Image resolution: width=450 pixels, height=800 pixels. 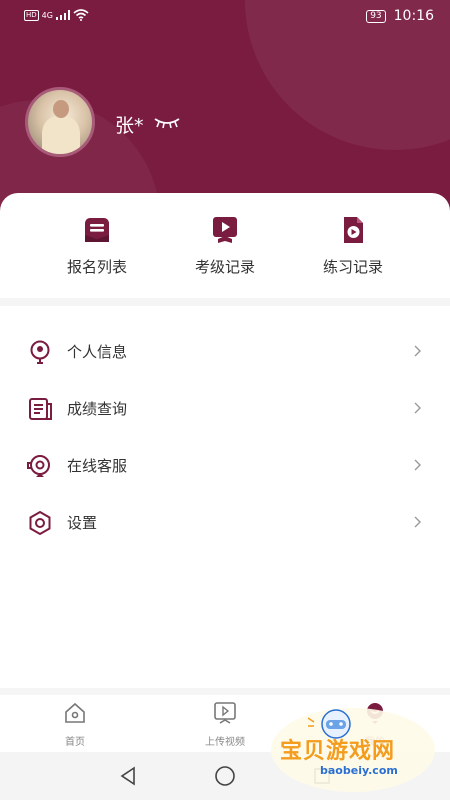 What do you see at coordinates (225, 465) in the screenshot?
I see `menu-item-online-service: 在线客服` at bounding box center [225, 465].